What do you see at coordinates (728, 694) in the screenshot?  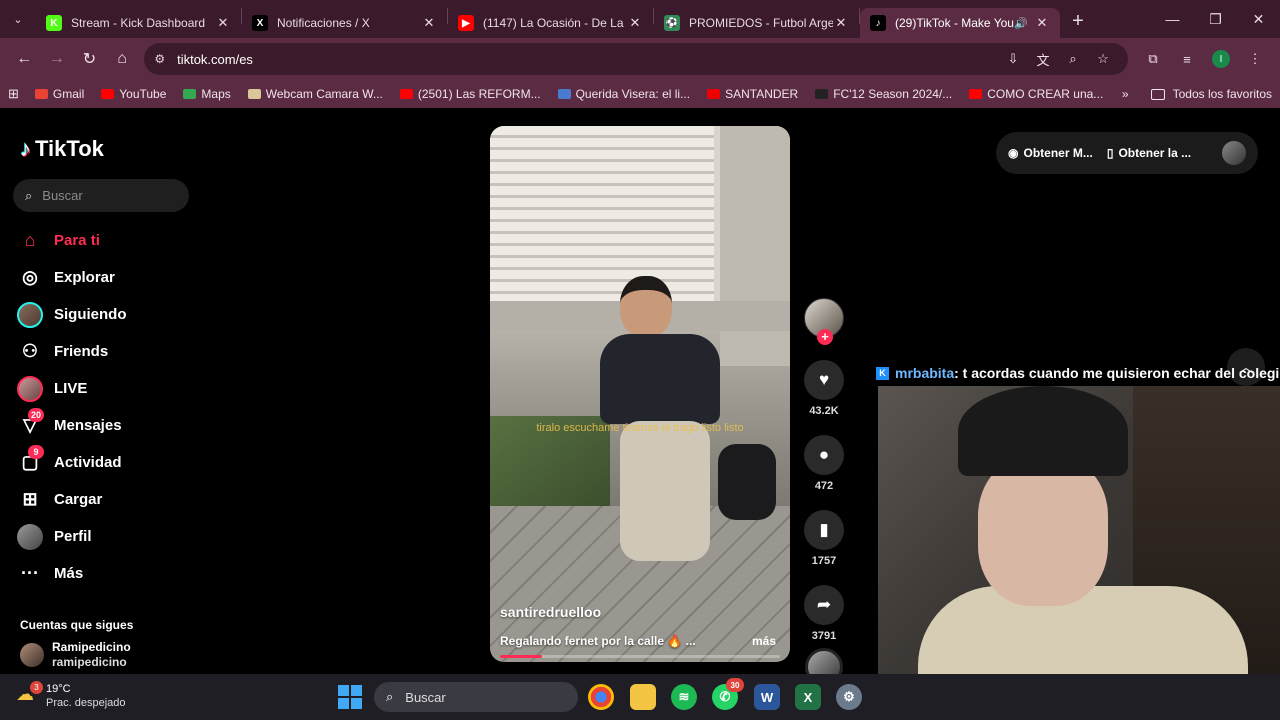 I see `whatsapp-icon: ✆ 30` at bounding box center [728, 694].